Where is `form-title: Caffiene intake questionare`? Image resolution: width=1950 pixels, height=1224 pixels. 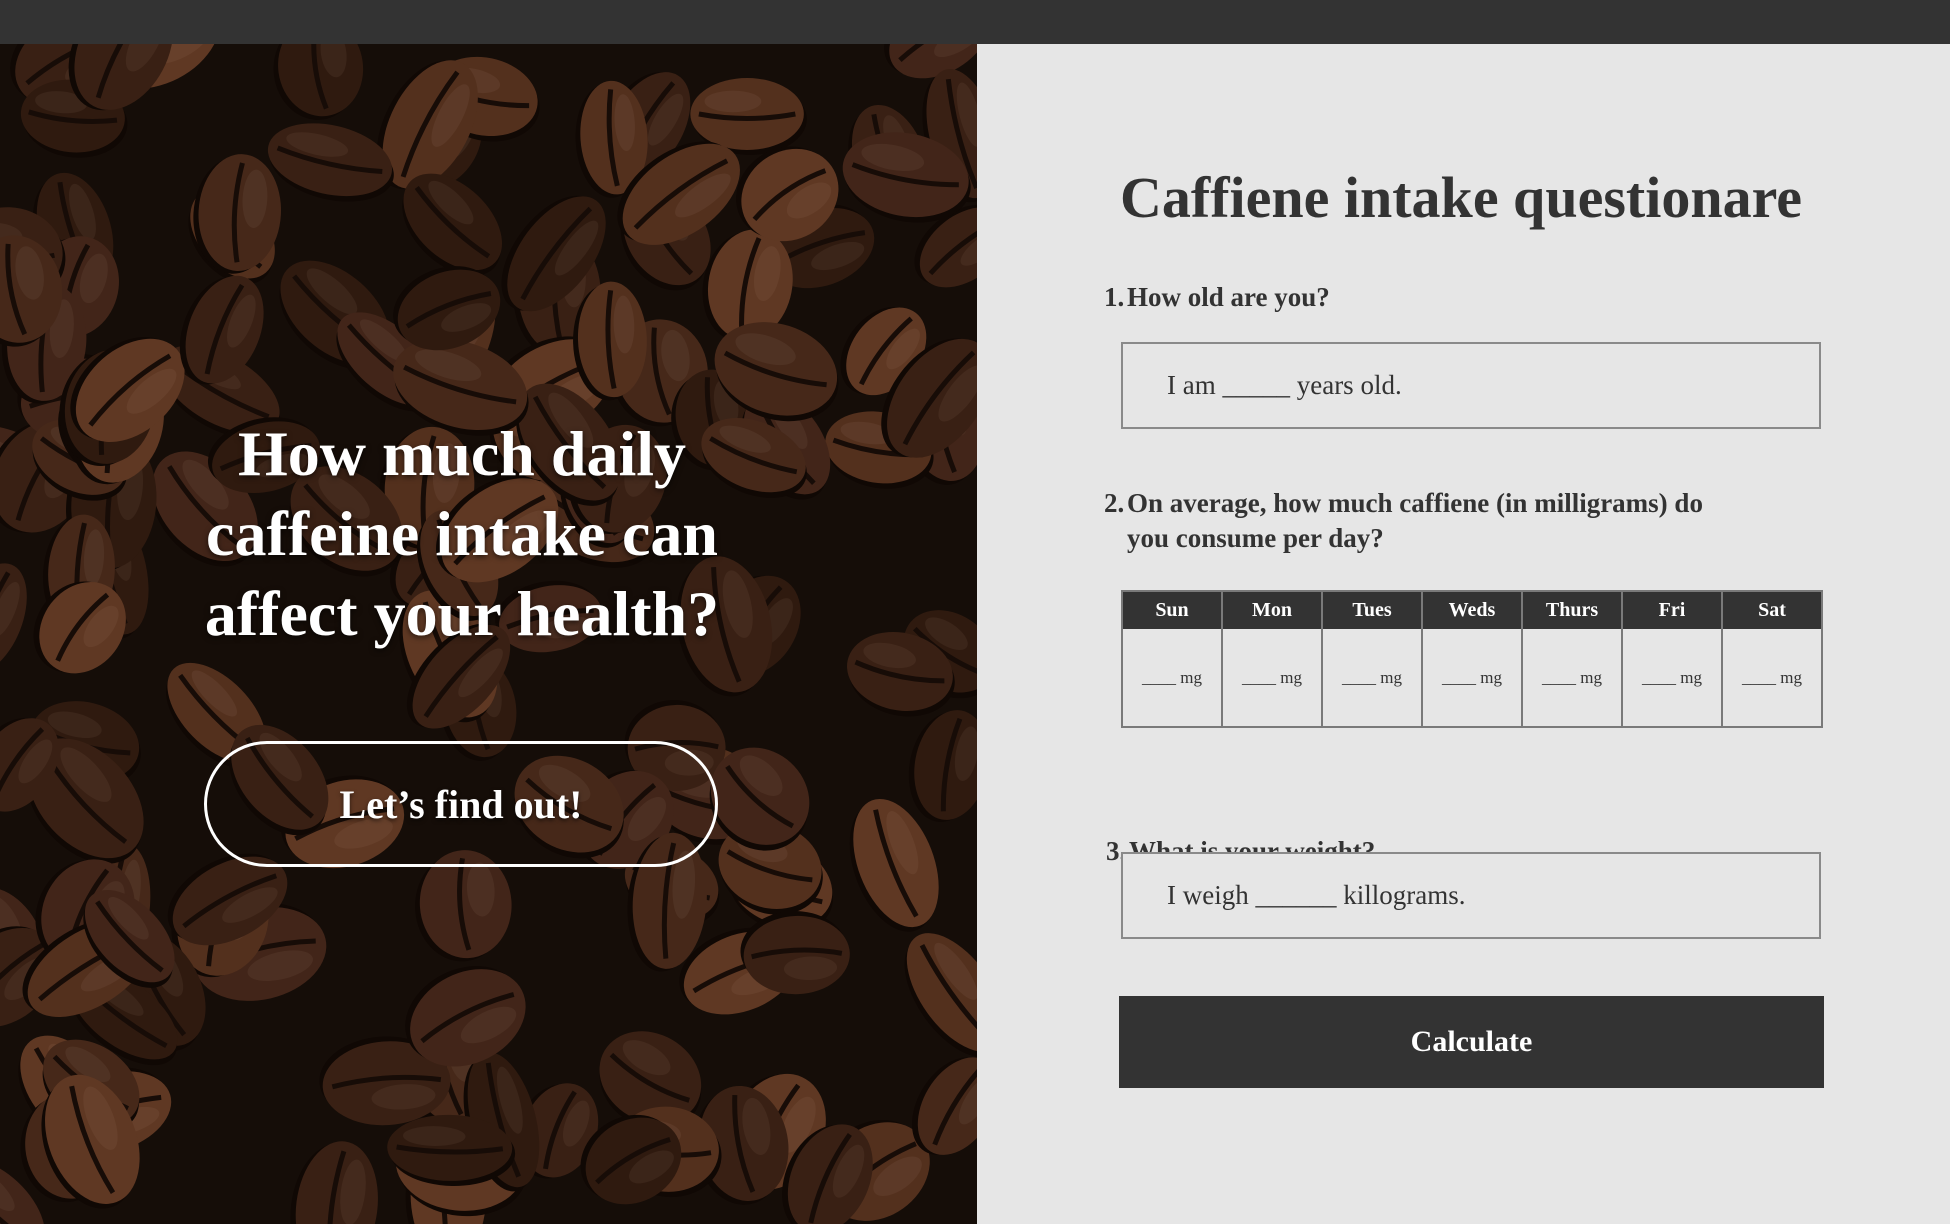
form-title: Caffiene intake questionare is located at coordinates (1461, 197).